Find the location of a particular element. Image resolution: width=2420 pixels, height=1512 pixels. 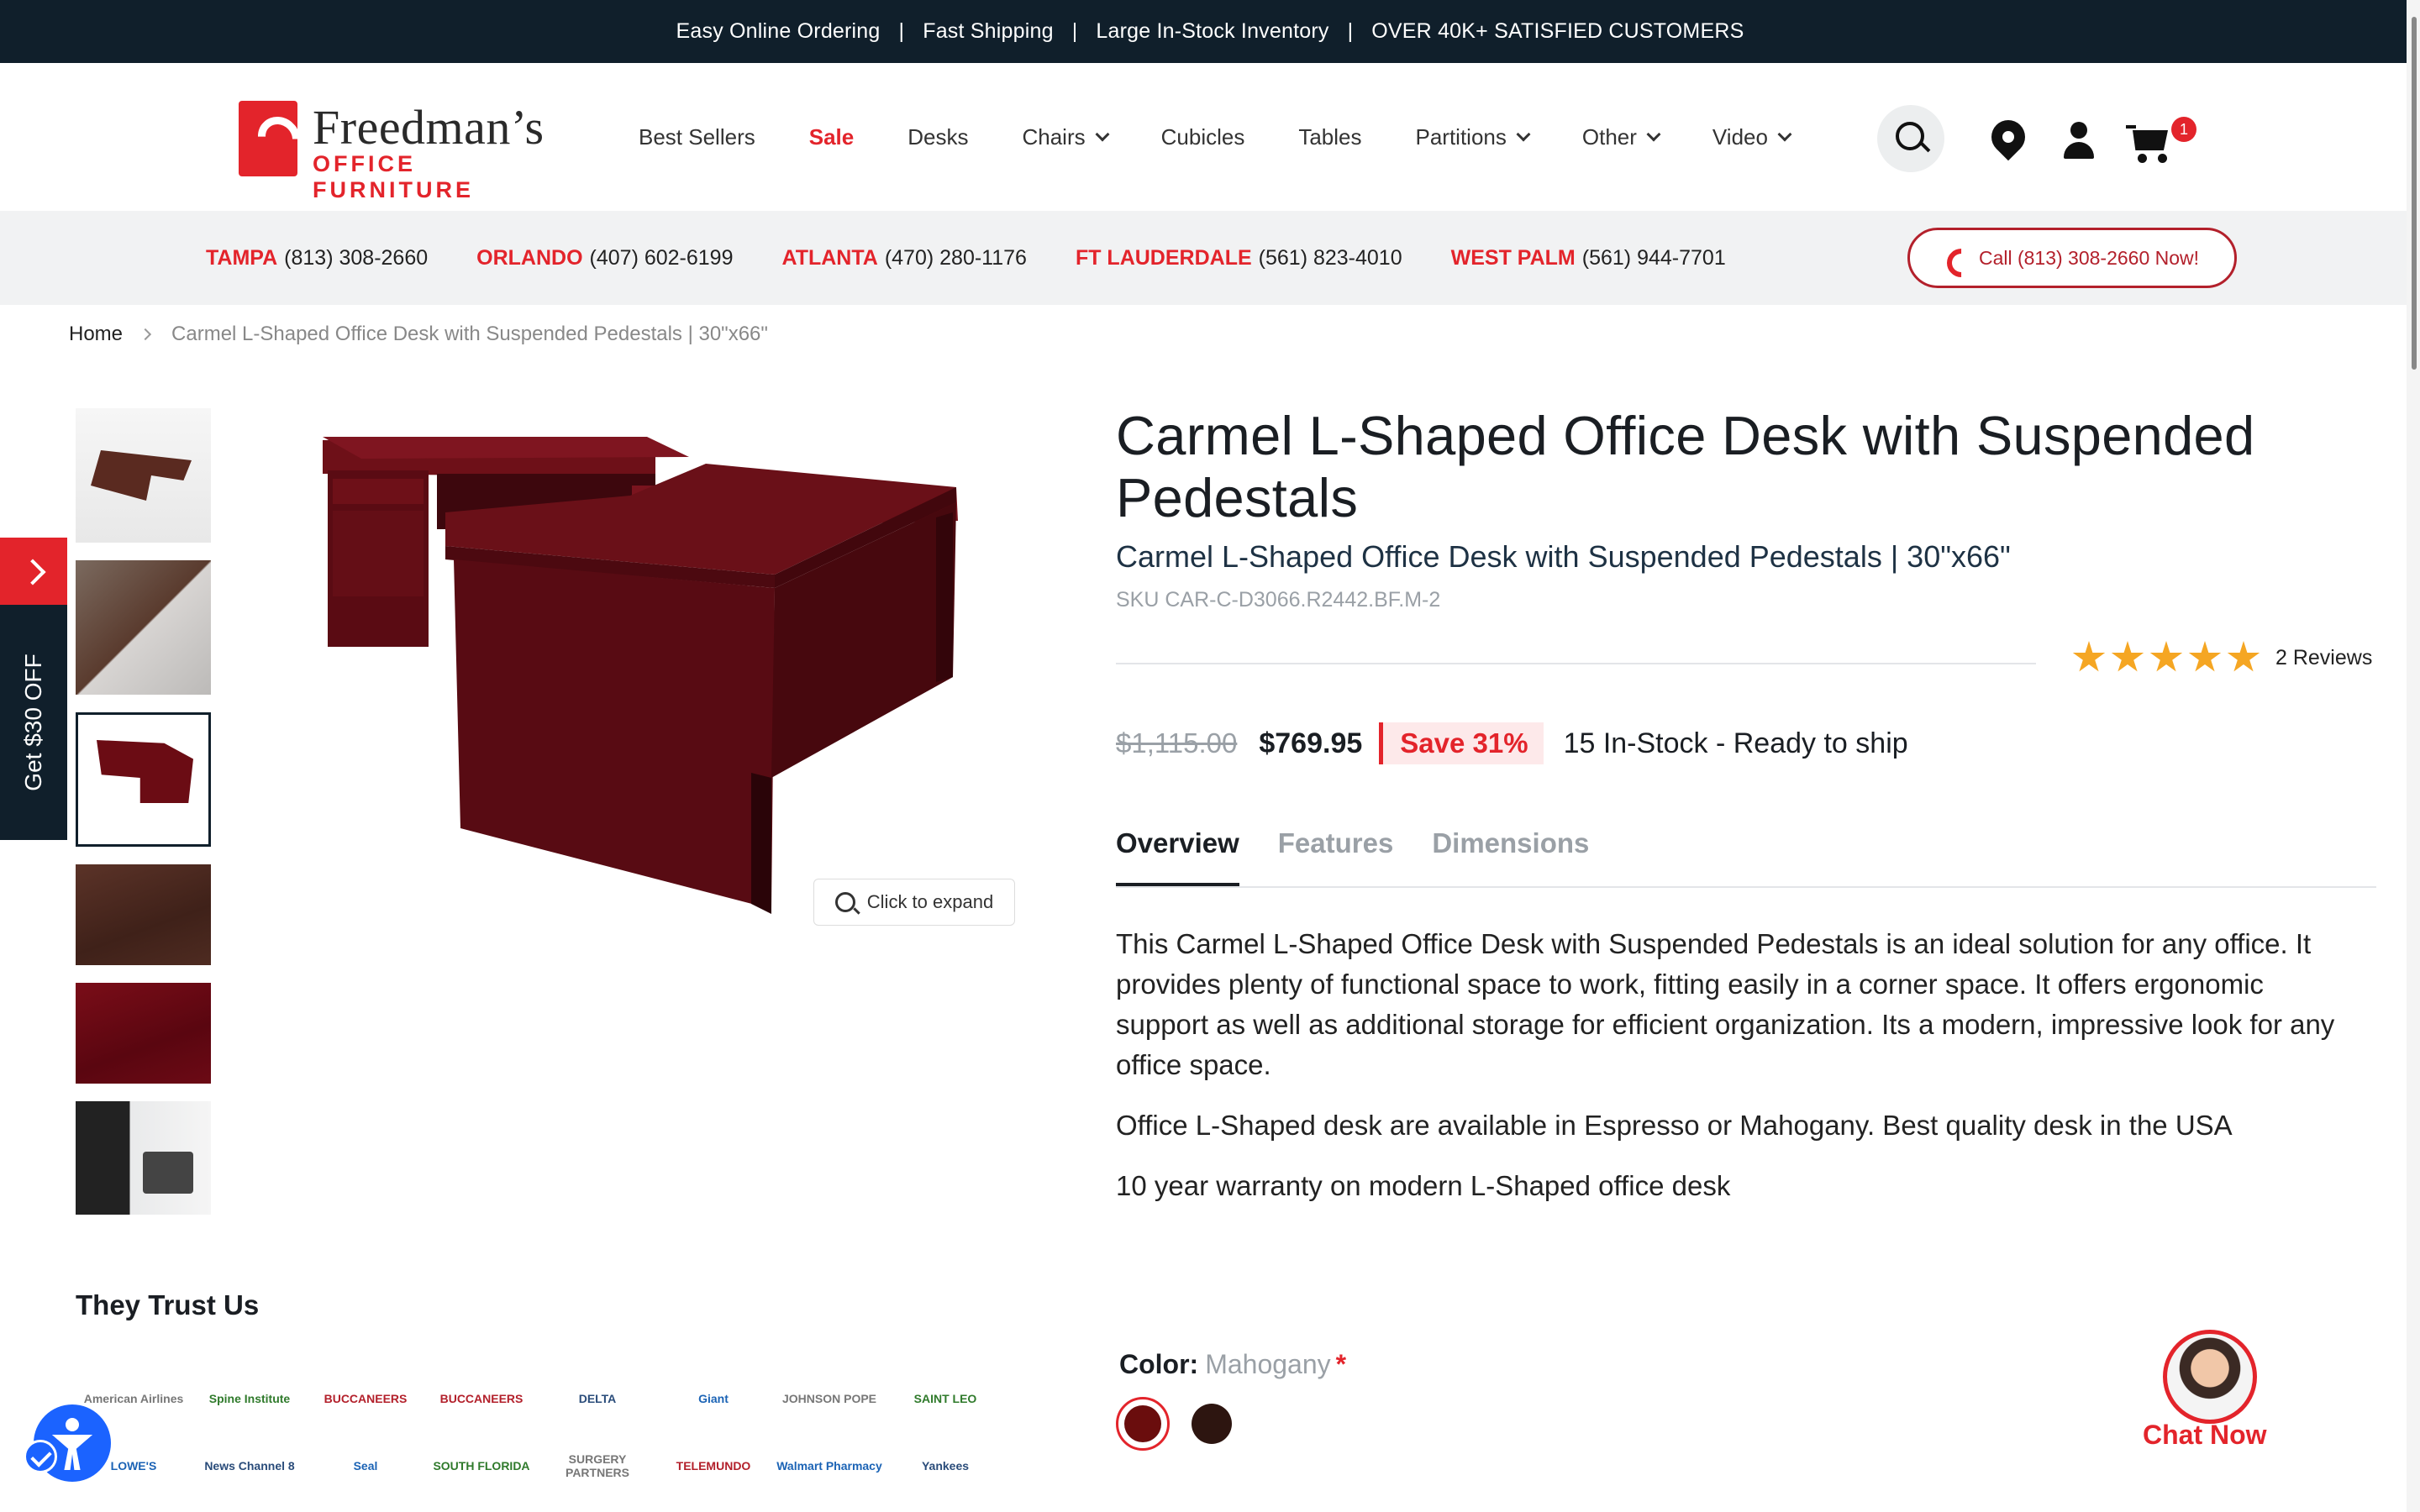

color-label: Color: Mahogany * is located at coordinates (1232, 1364).